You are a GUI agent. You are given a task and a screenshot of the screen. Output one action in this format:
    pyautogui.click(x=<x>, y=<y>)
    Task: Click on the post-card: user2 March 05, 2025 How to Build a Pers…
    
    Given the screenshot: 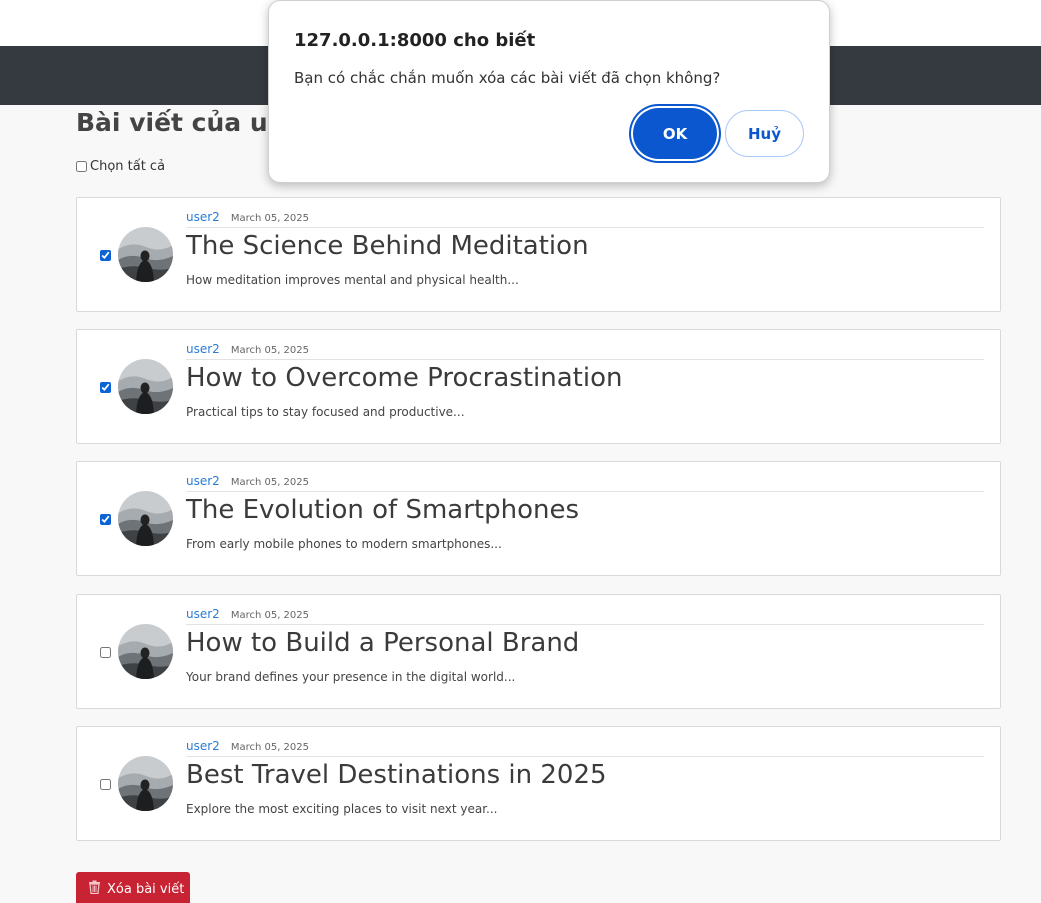 What is the action you would take?
    pyautogui.click(x=538, y=651)
    